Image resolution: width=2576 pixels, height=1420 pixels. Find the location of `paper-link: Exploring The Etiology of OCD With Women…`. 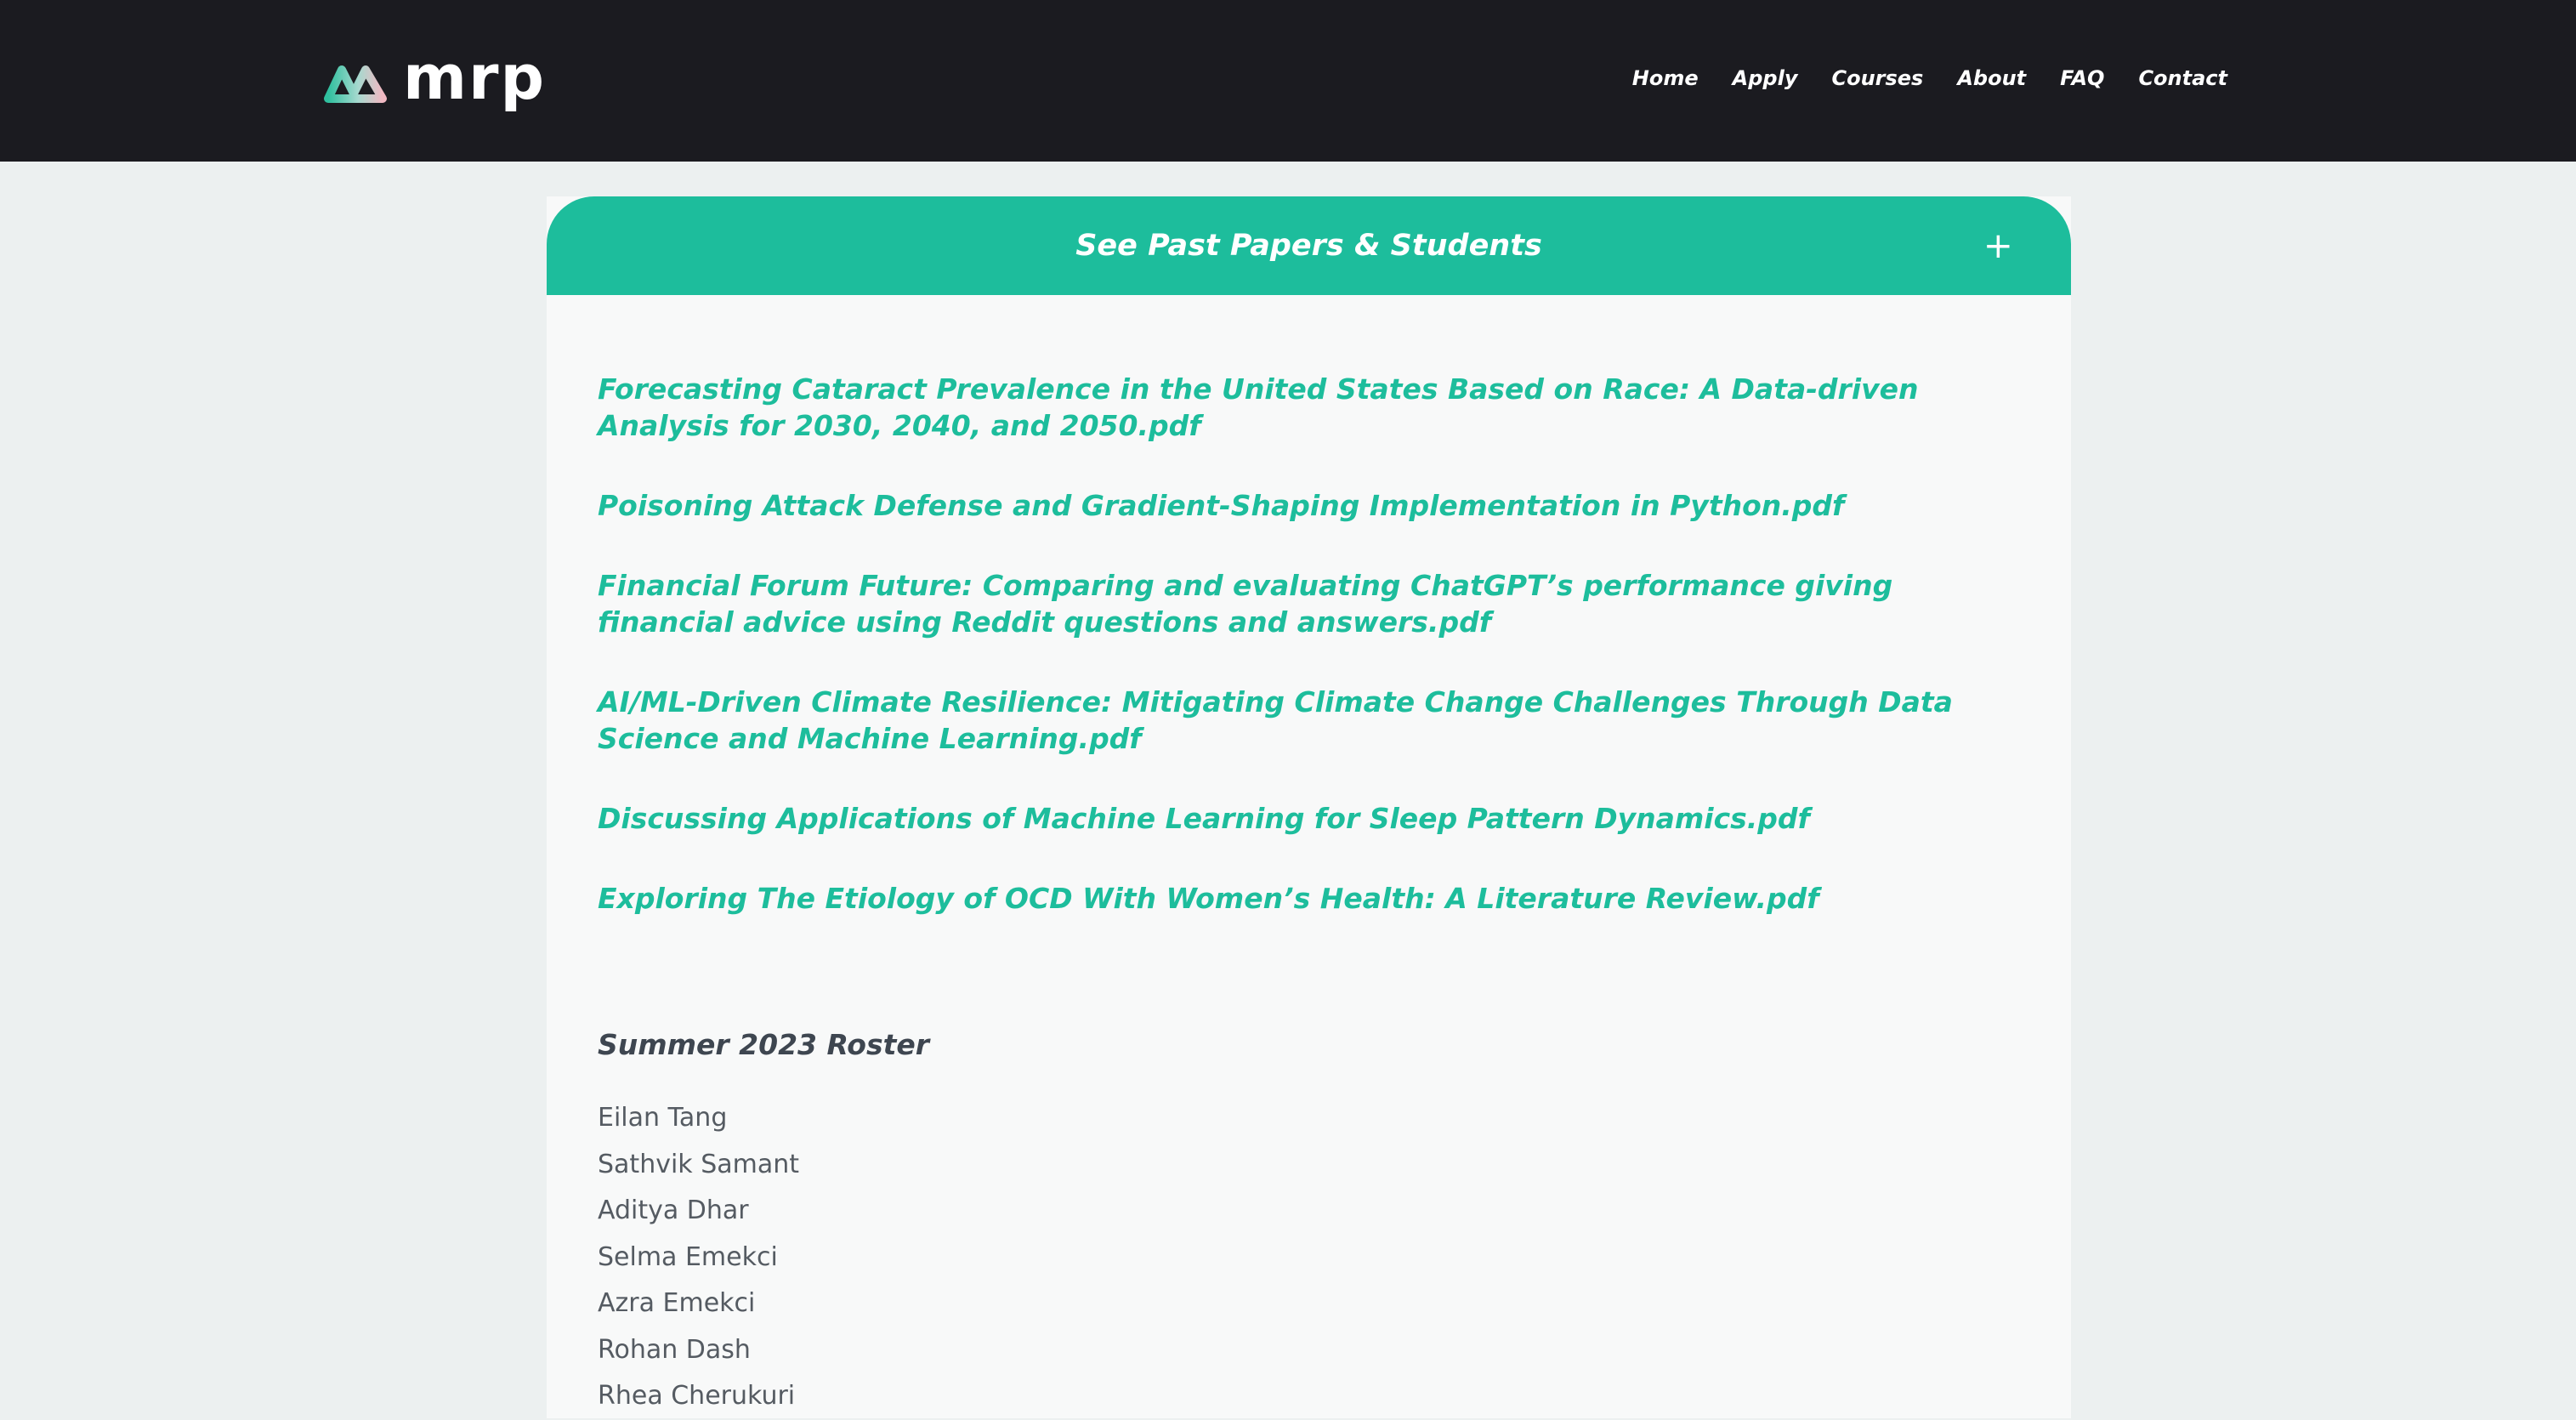

paper-link: Exploring The Etiology of OCD With Women… is located at coordinates (1304, 899).